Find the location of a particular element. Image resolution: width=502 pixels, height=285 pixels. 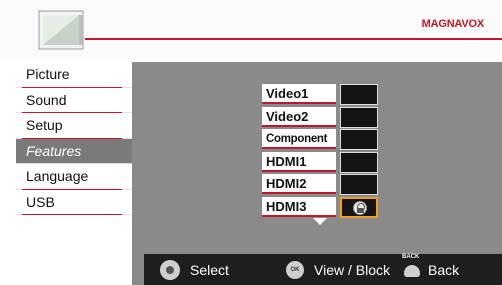

back-button-icon: BACK is located at coordinates (411, 266).